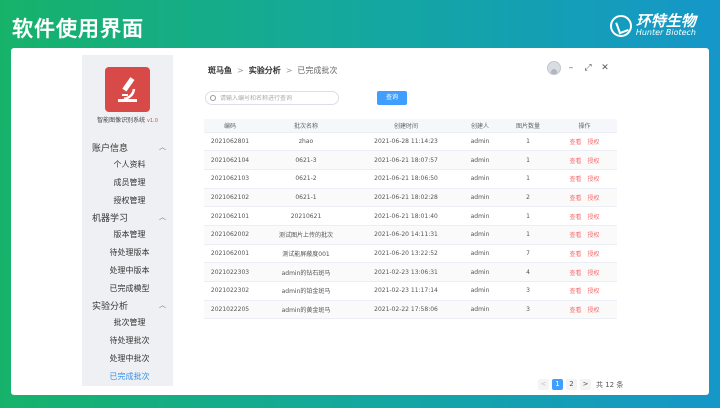 Image resolution: width=720 pixels, height=408 pixels. Describe the element at coordinates (127, 252) in the screenshot. I see `sidebar-item: 待处理版本` at that location.